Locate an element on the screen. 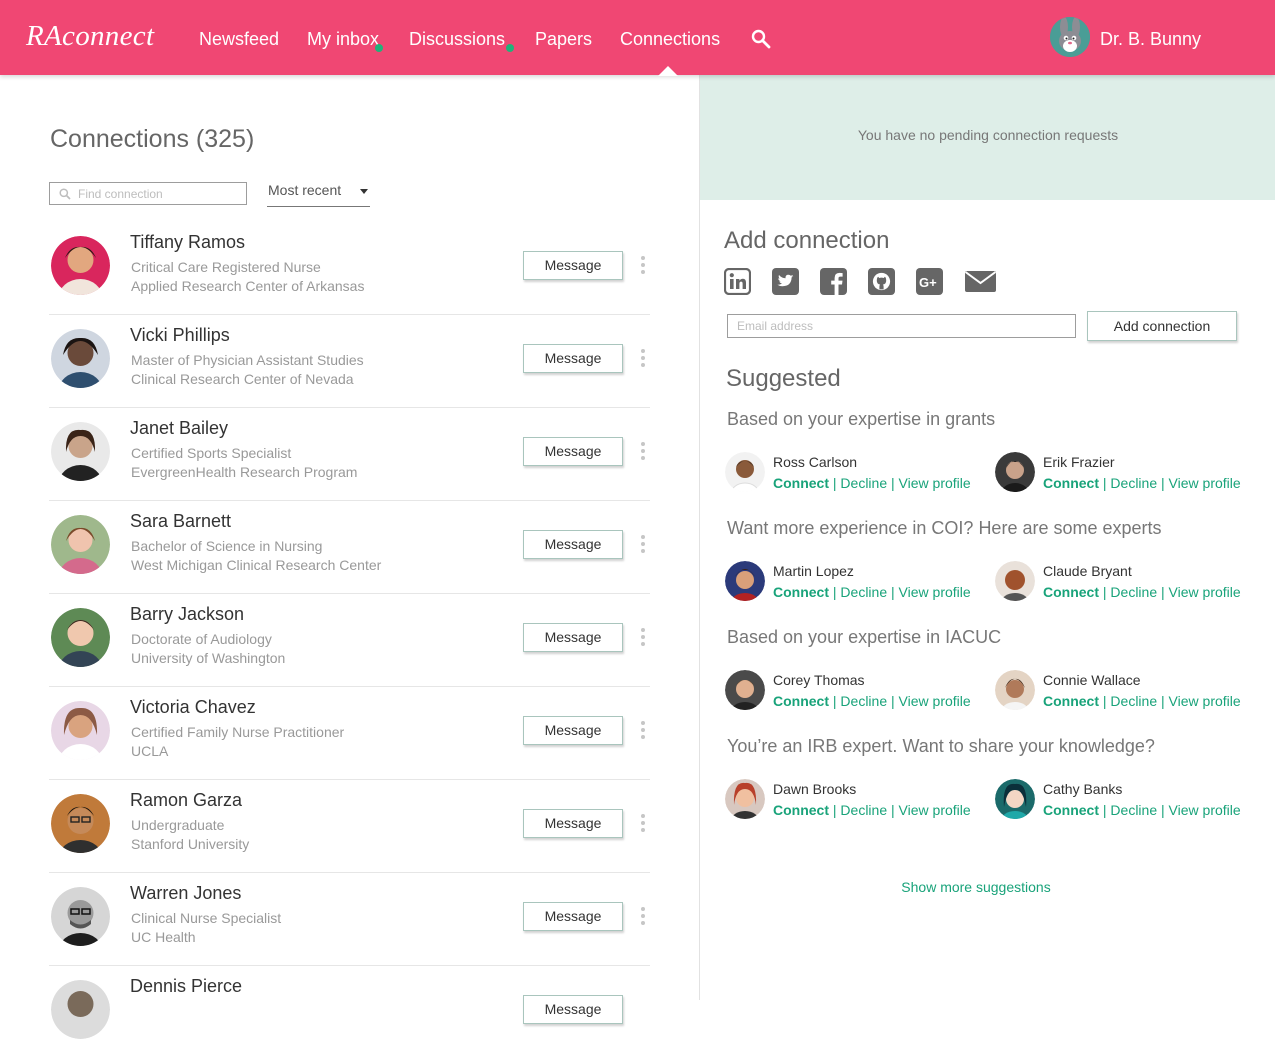 This screenshot has height=1059, width=1275. suggested-person-name: Cathy Banks is located at coordinates (1082, 789).